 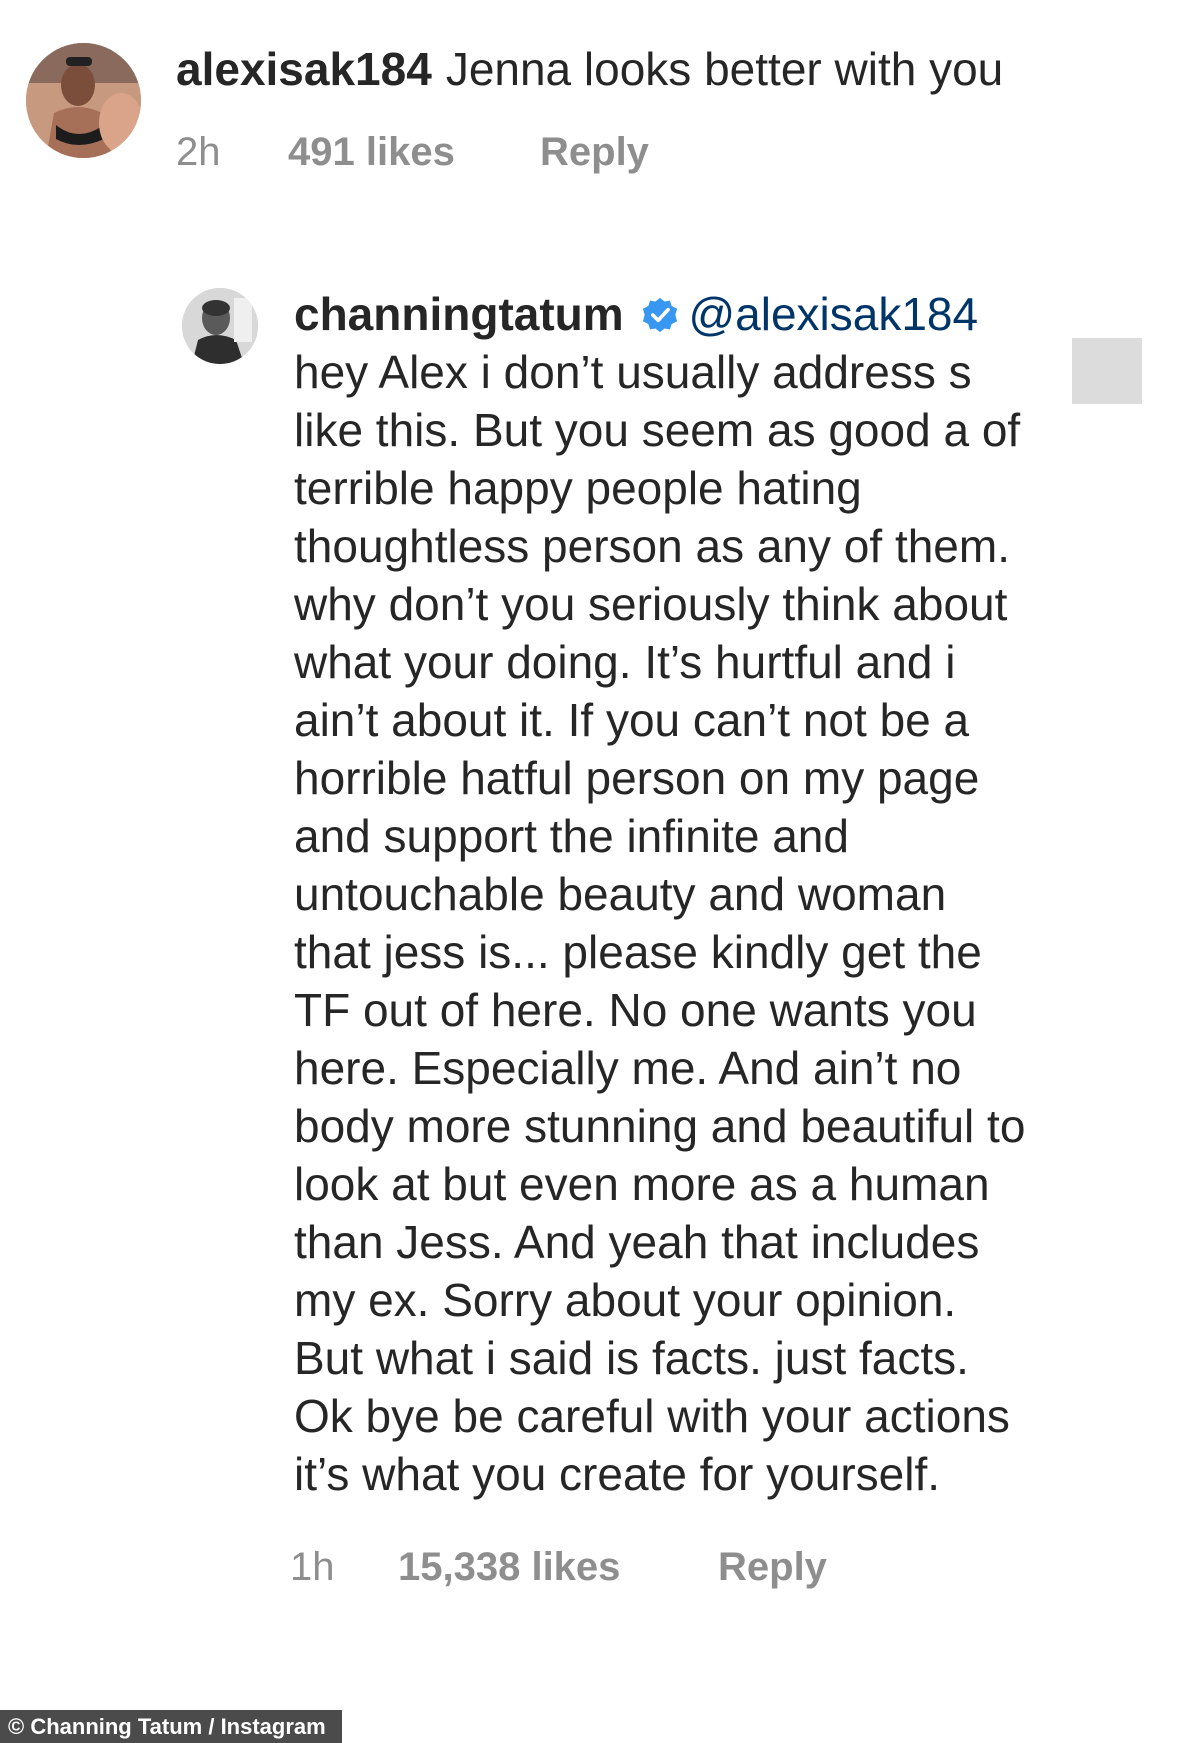 What do you see at coordinates (657, 430) in the screenshot?
I see `comment-text-line: like this. But you seem as good a of` at bounding box center [657, 430].